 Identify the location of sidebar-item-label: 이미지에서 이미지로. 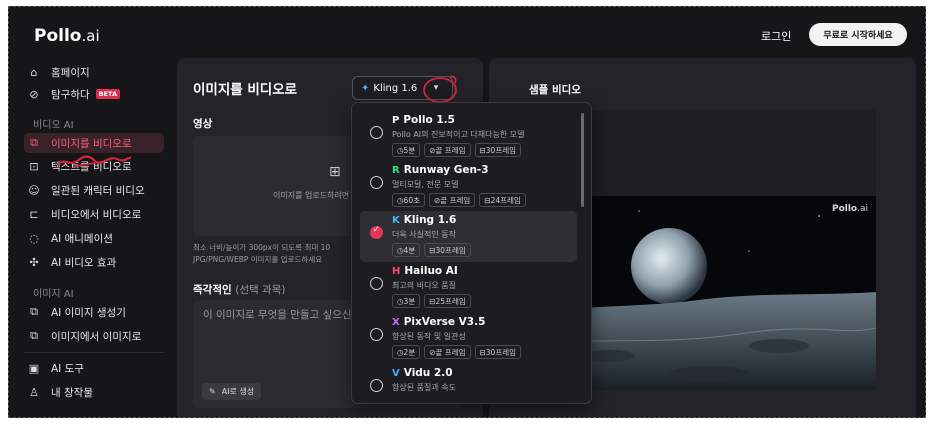
(96, 336).